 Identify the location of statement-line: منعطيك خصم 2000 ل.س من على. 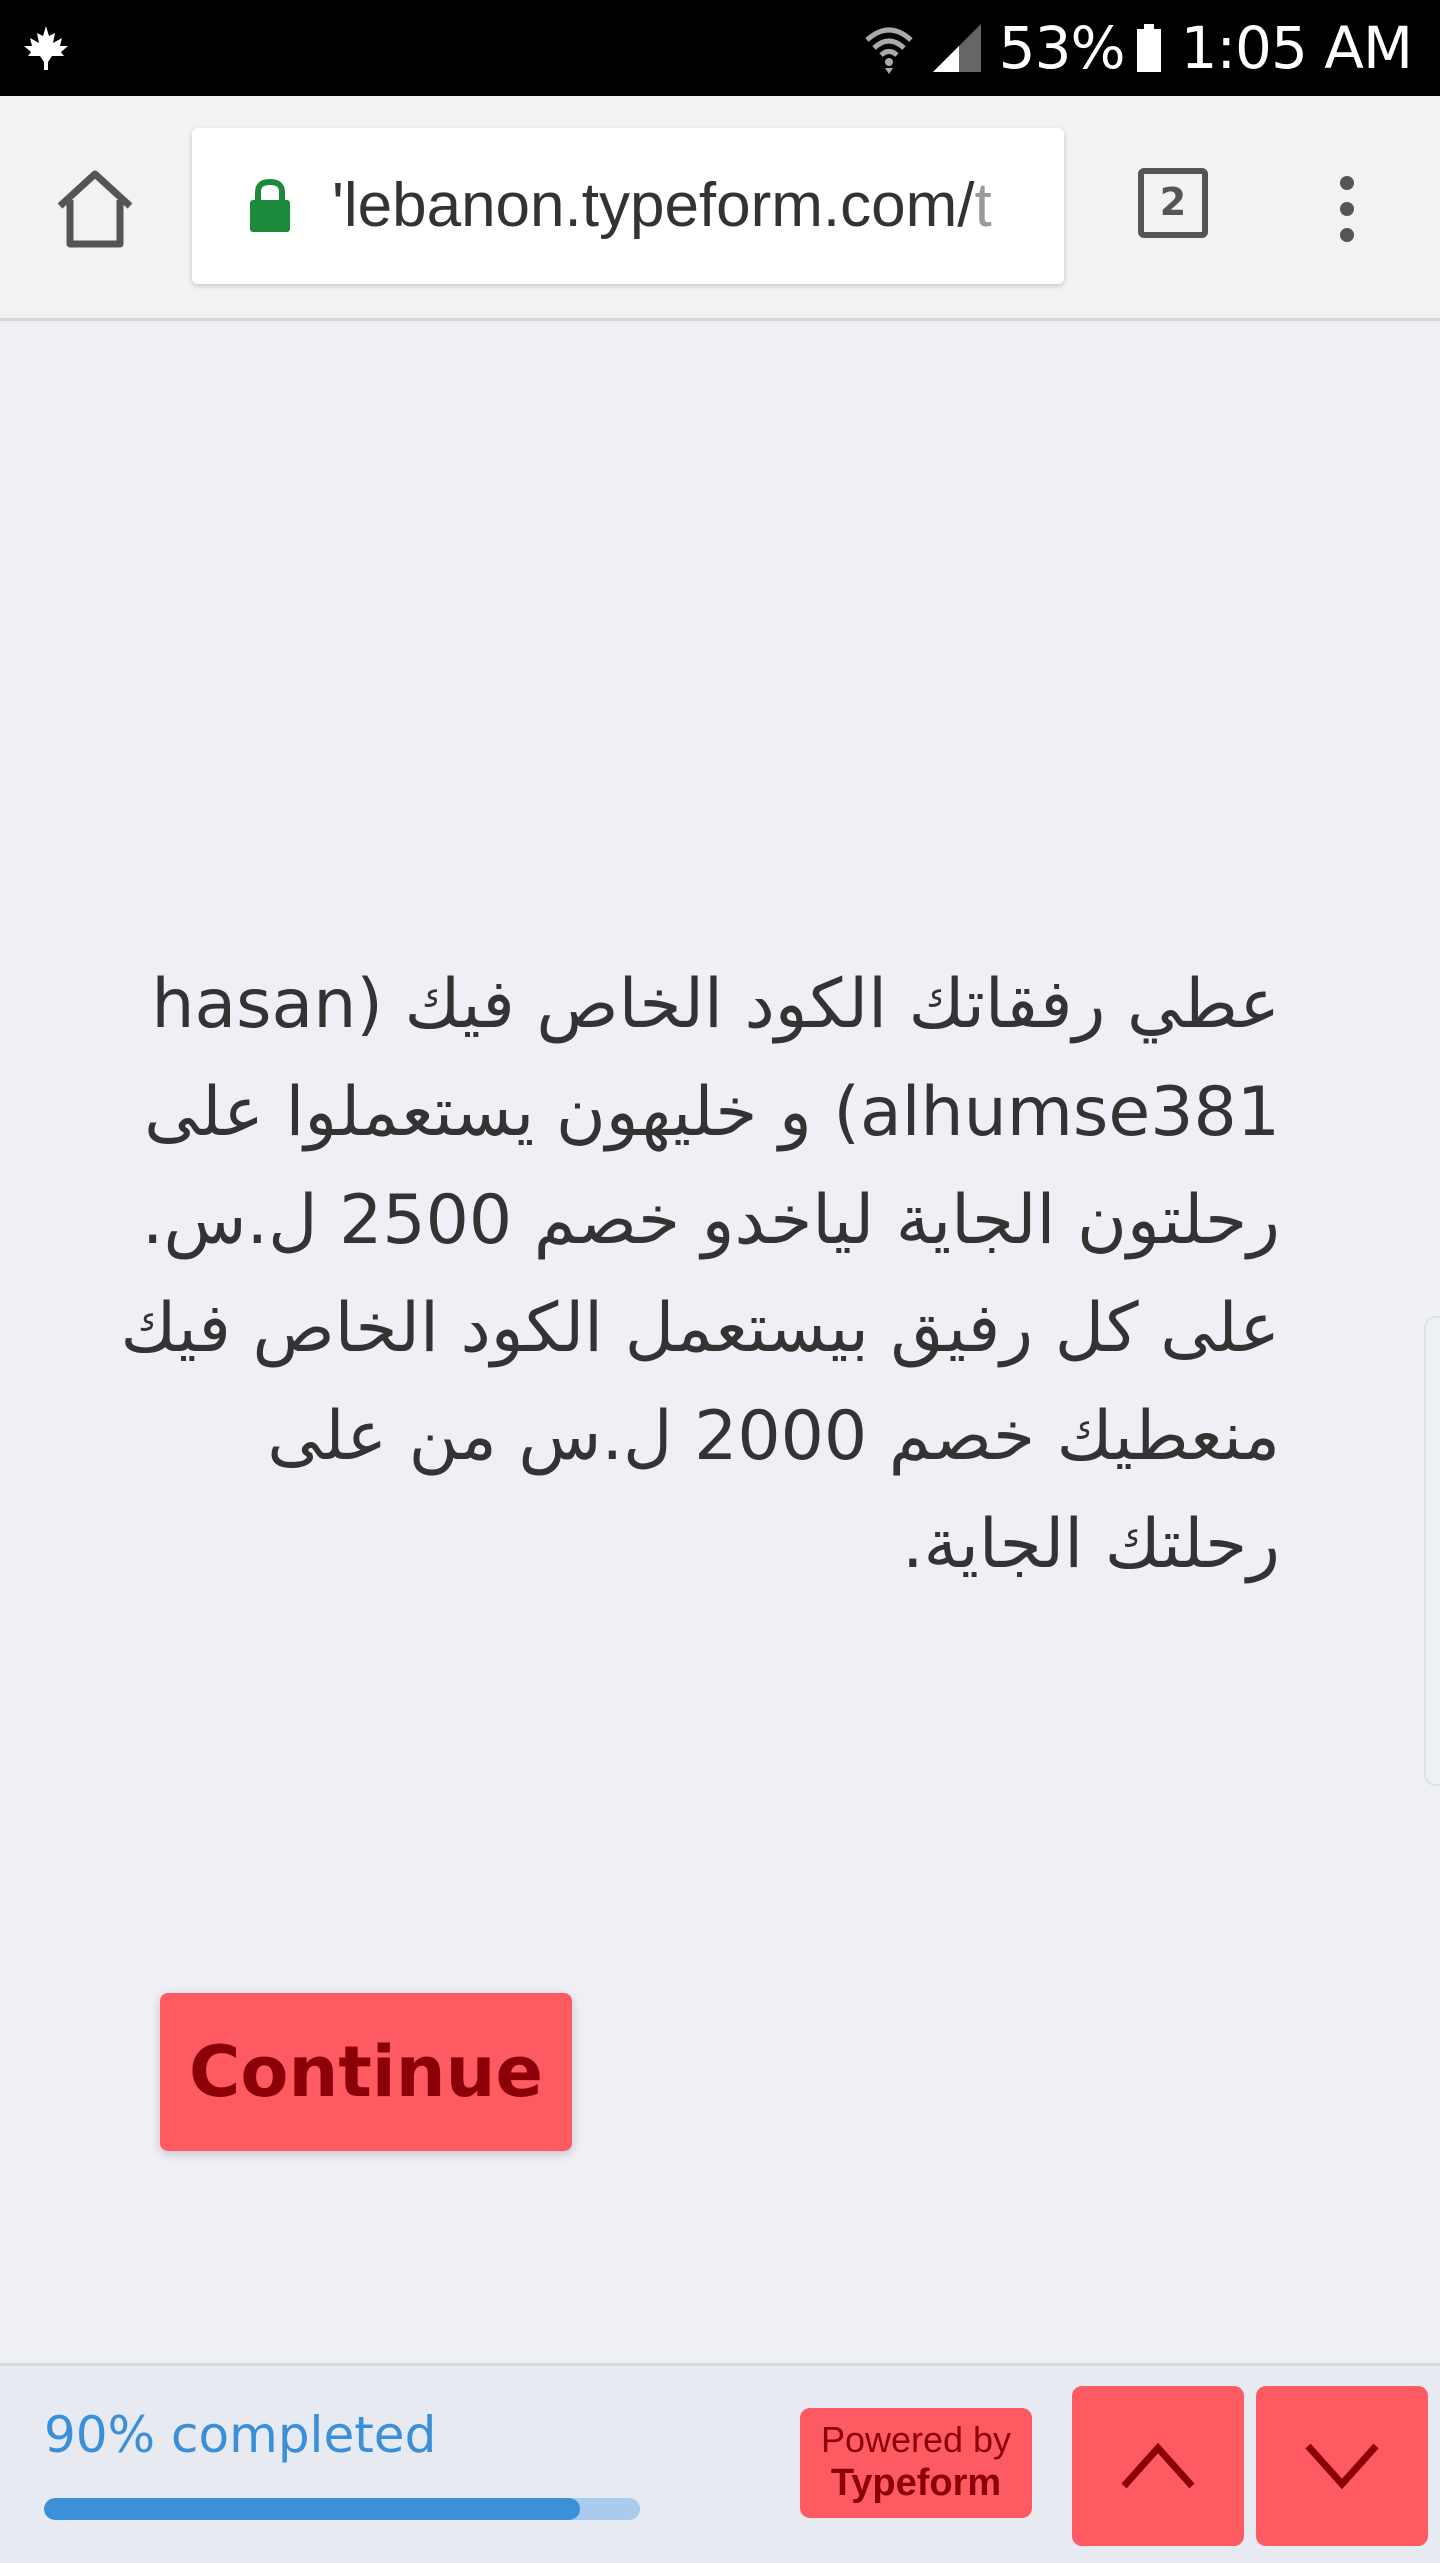
(773, 1436).